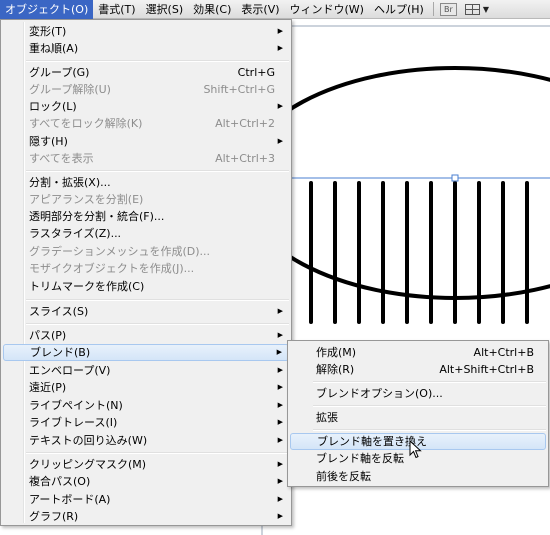 This screenshot has width=550, height=535. I want to click on blend-lines, so click(419, 252).